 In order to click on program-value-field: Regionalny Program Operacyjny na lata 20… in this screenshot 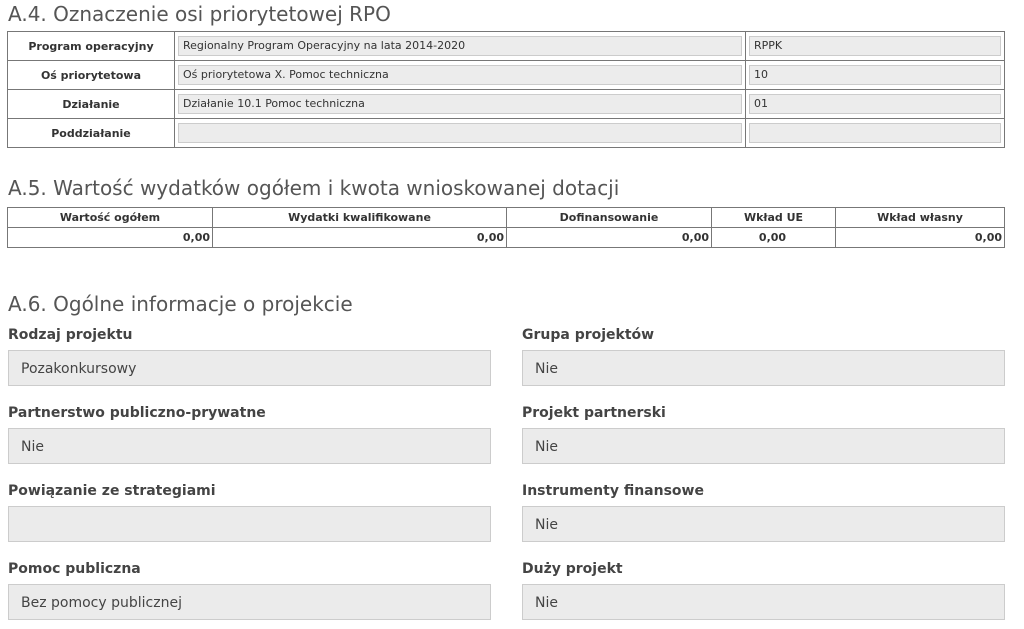, I will do `click(460, 46)`.